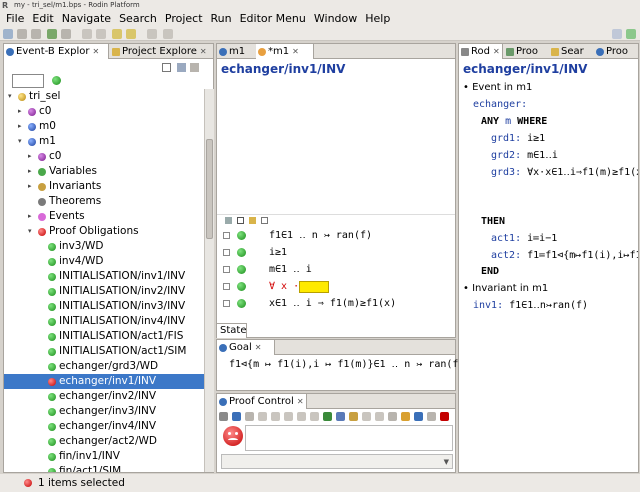 The image size is (640, 492). I want to click on hypothesis-row: i≥1, so click(336, 252).